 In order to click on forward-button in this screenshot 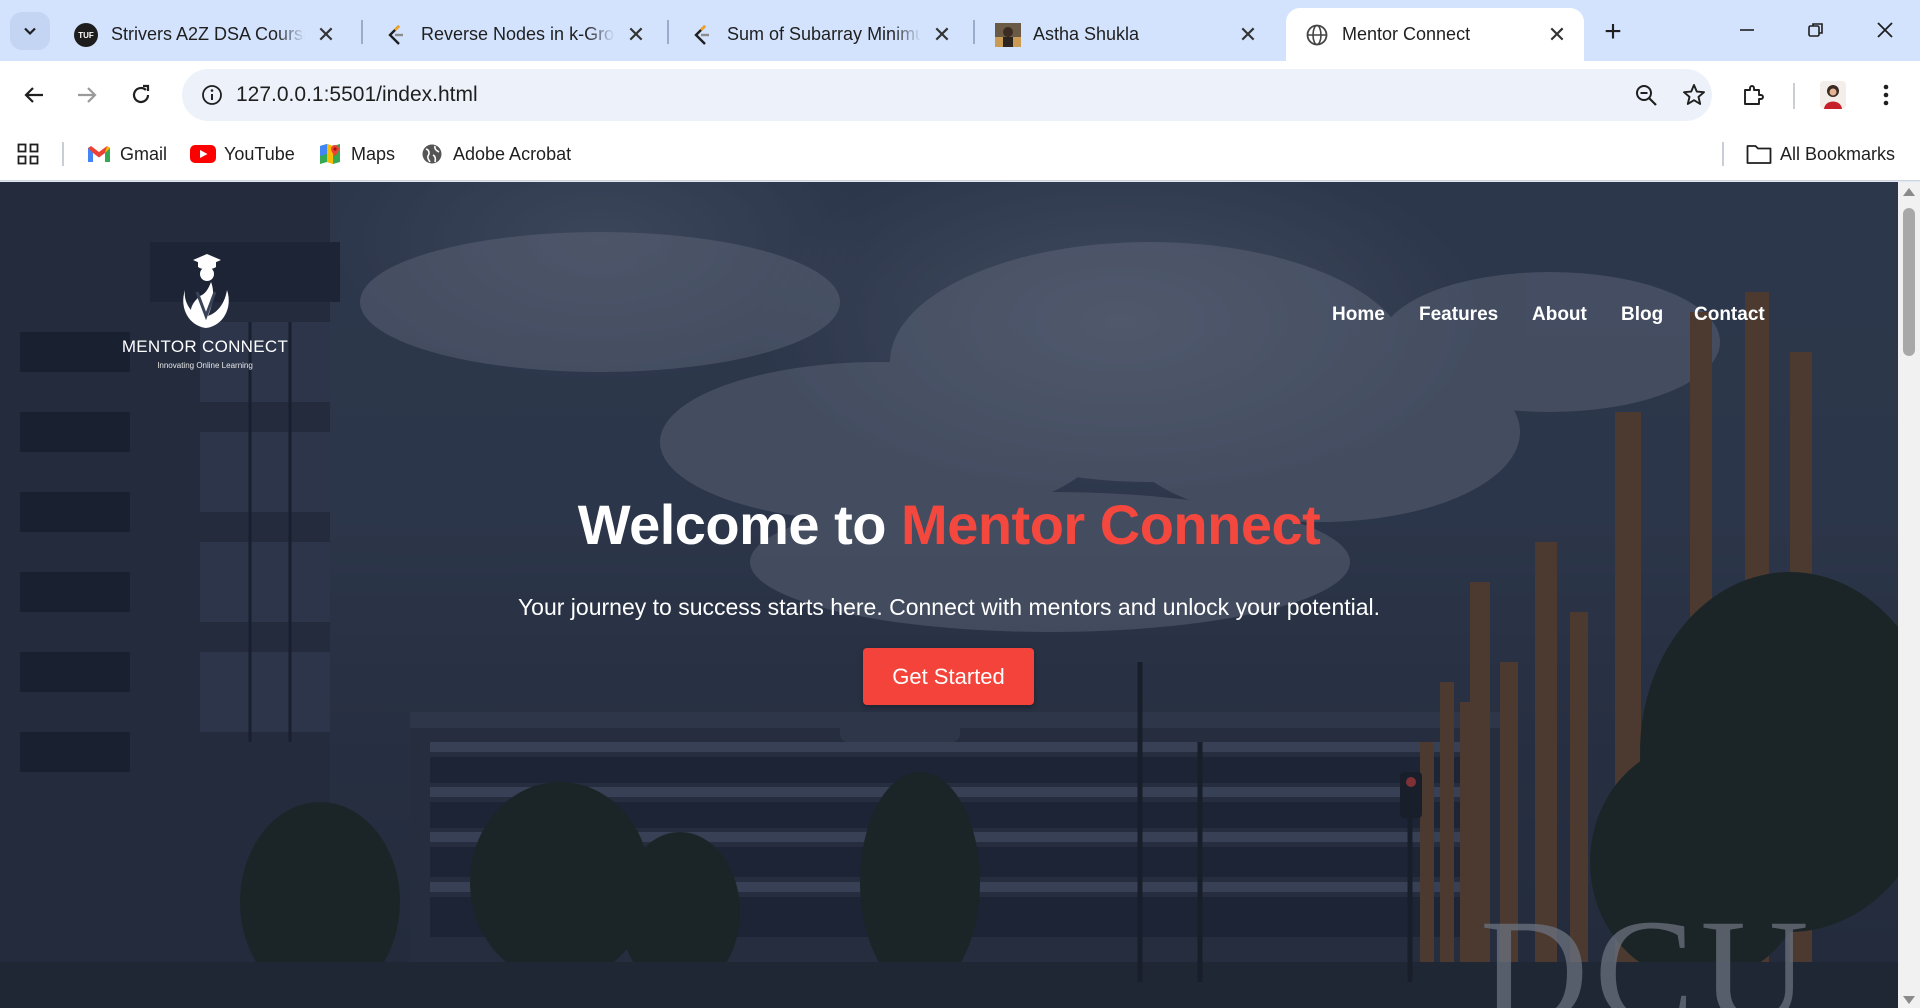, I will do `click(87, 95)`.